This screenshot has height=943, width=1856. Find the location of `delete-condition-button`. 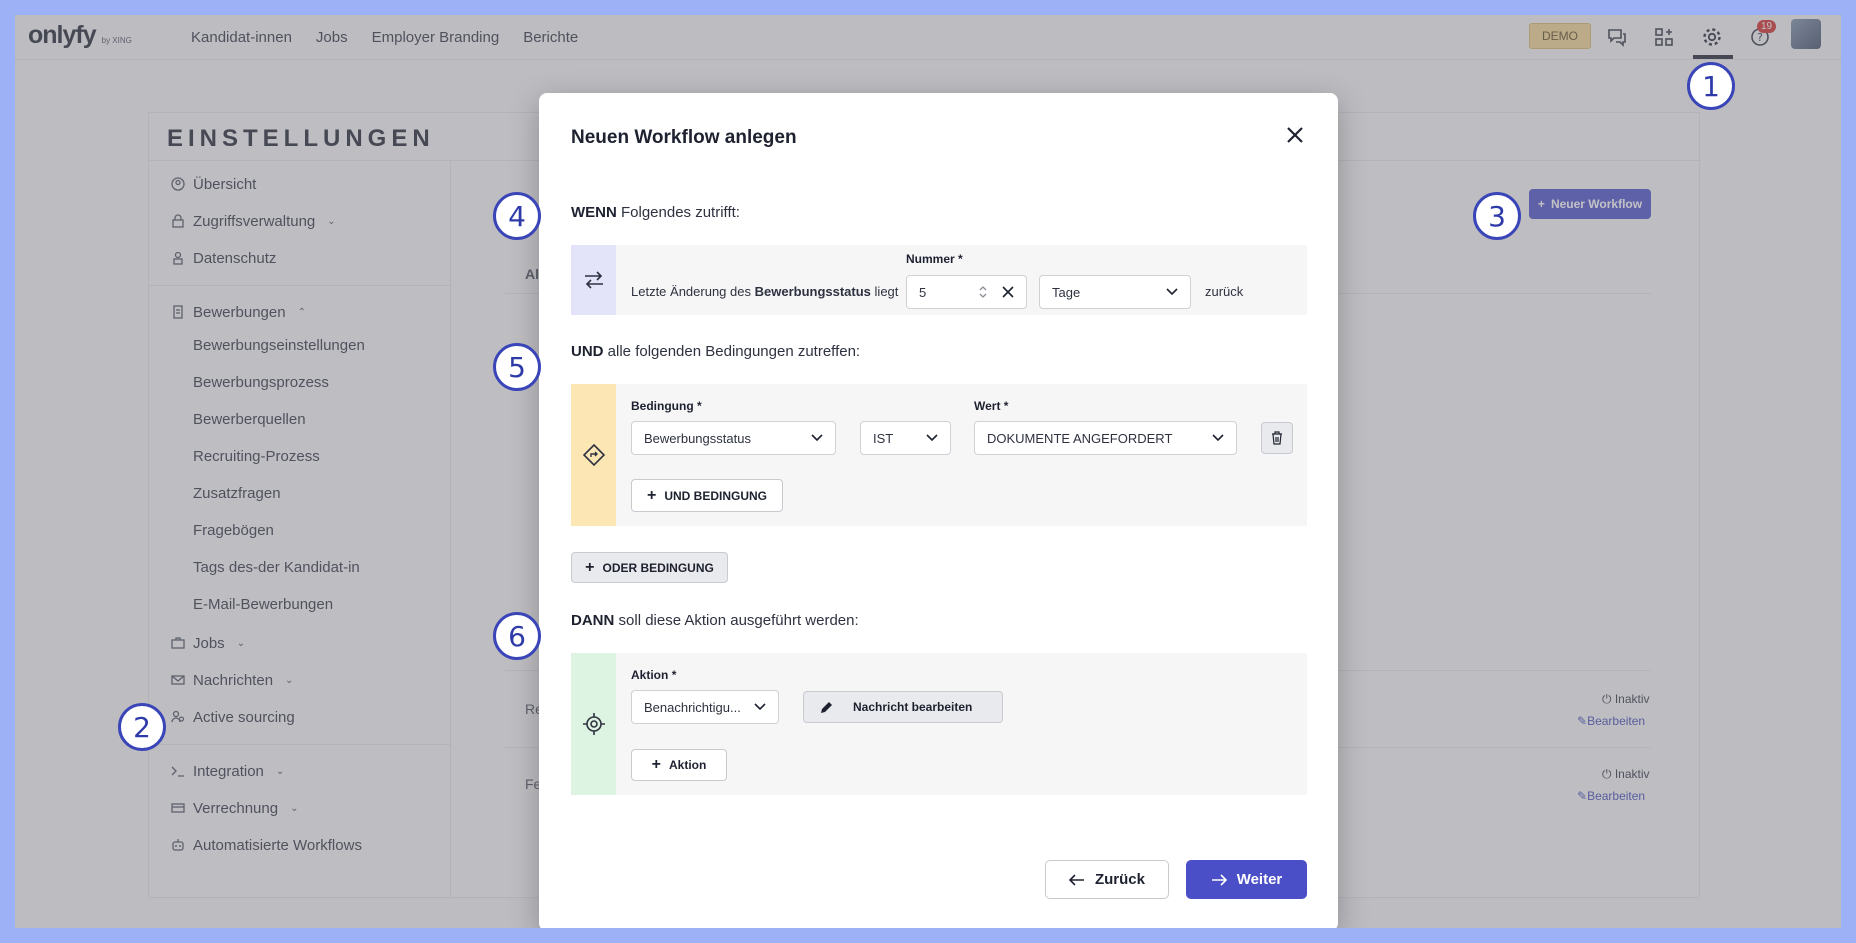

delete-condition-button is located at coordinates (1277, 438).